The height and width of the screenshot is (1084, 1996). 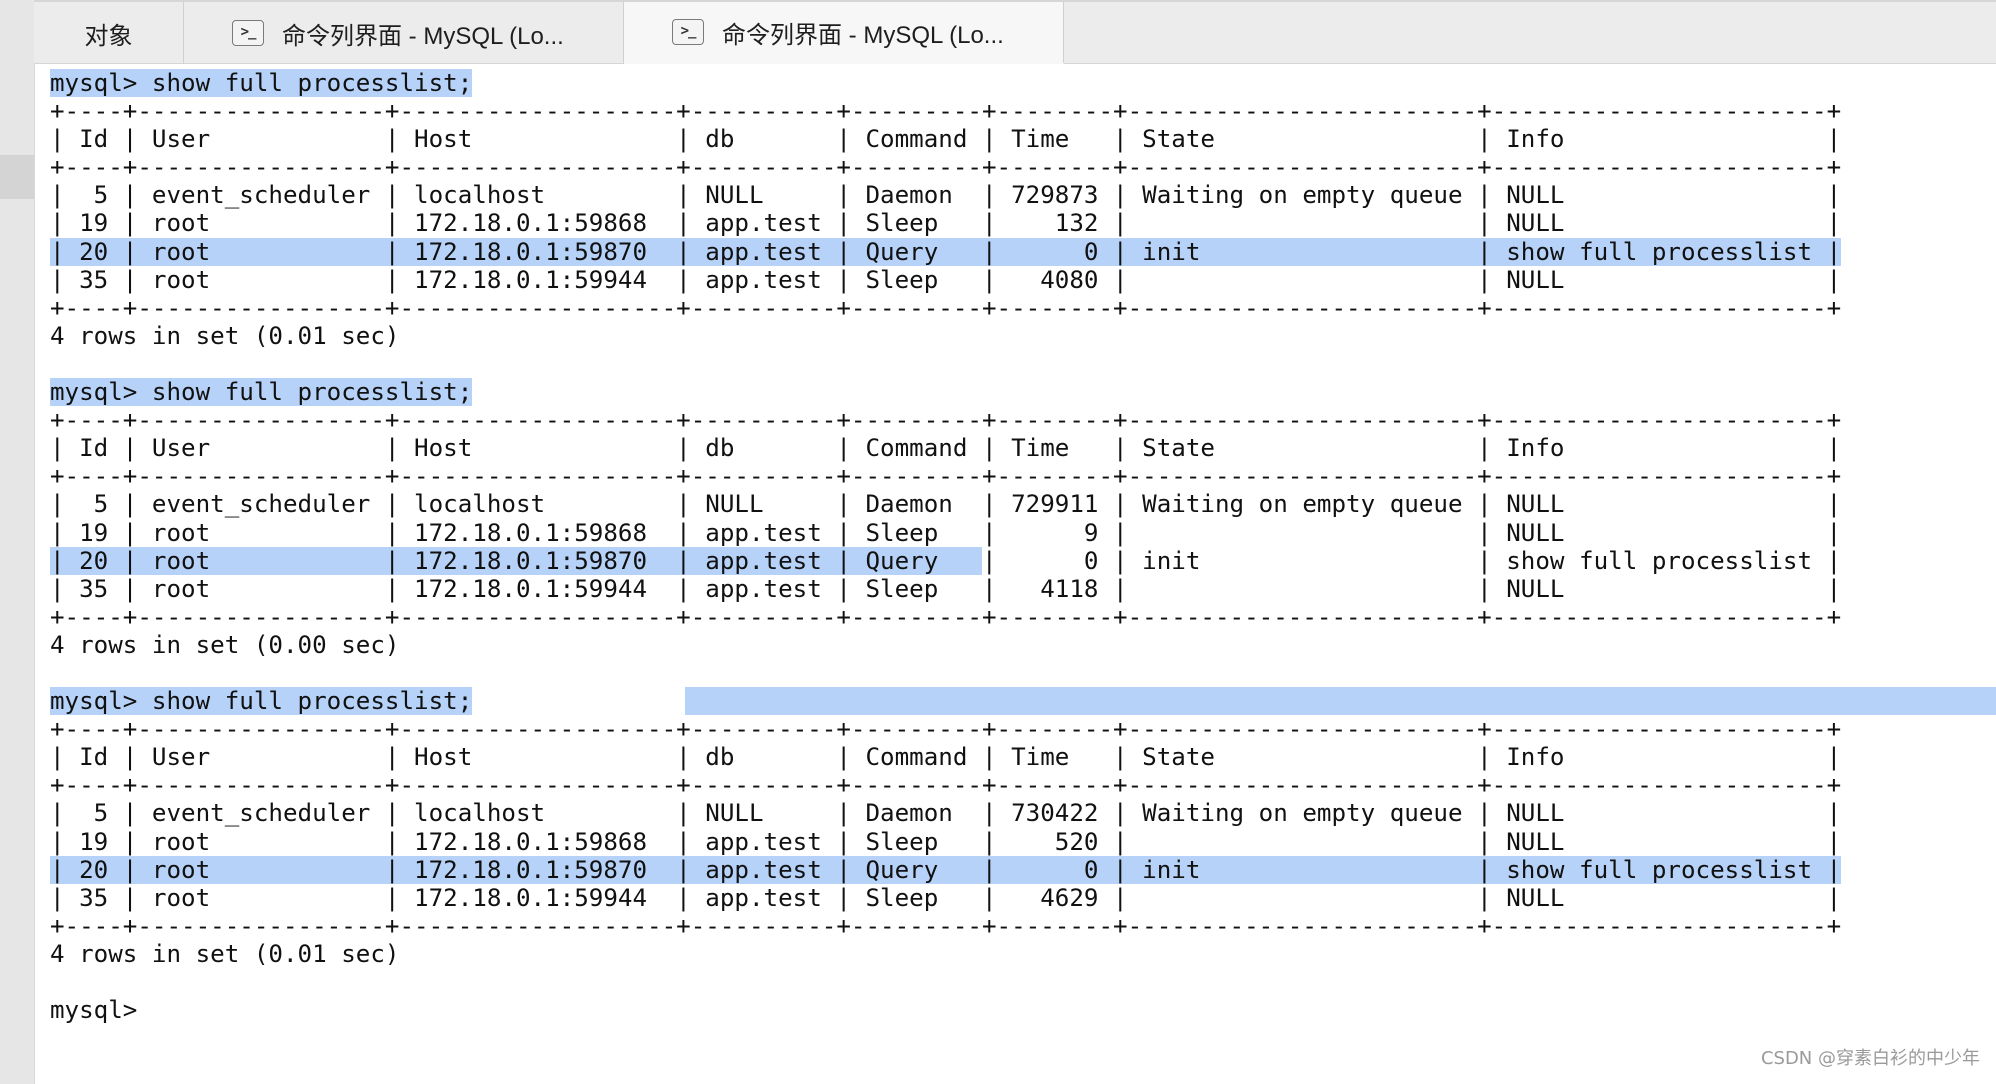 What do you see at coordinates (17, 542) in the screenshot?
I see `left-gutter` at bounding box center [17, 542].